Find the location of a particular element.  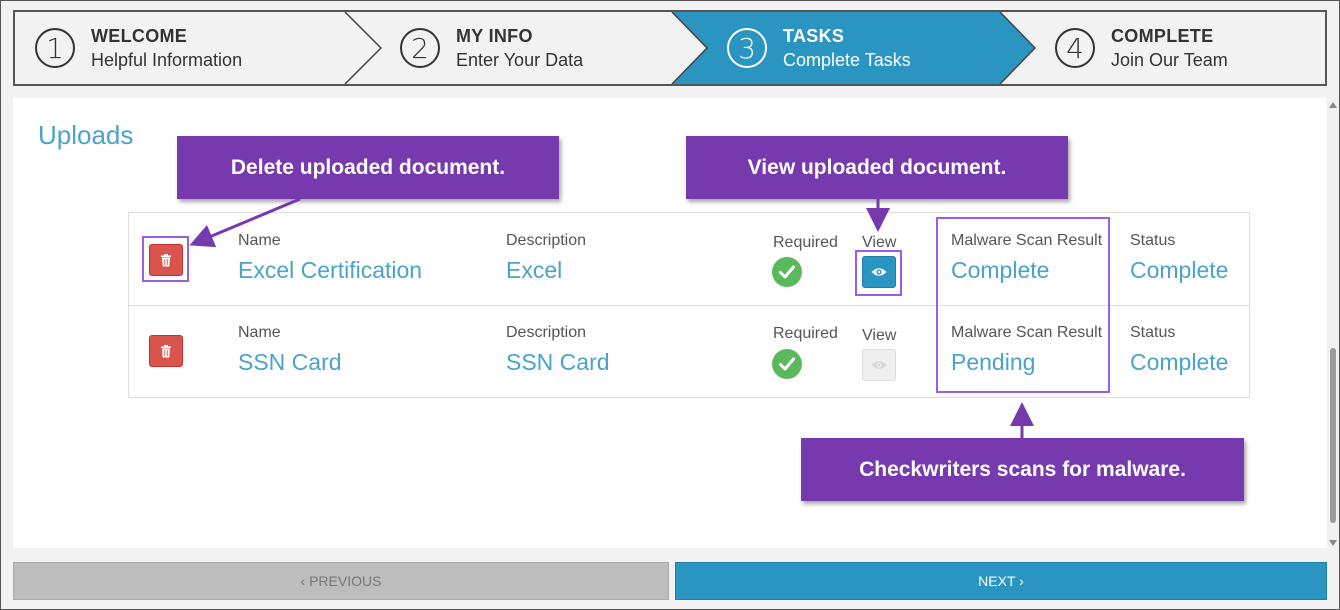

wizard-step-complete: 4 COMPLETE Join Our Team is located at coordinates (1141, 48).